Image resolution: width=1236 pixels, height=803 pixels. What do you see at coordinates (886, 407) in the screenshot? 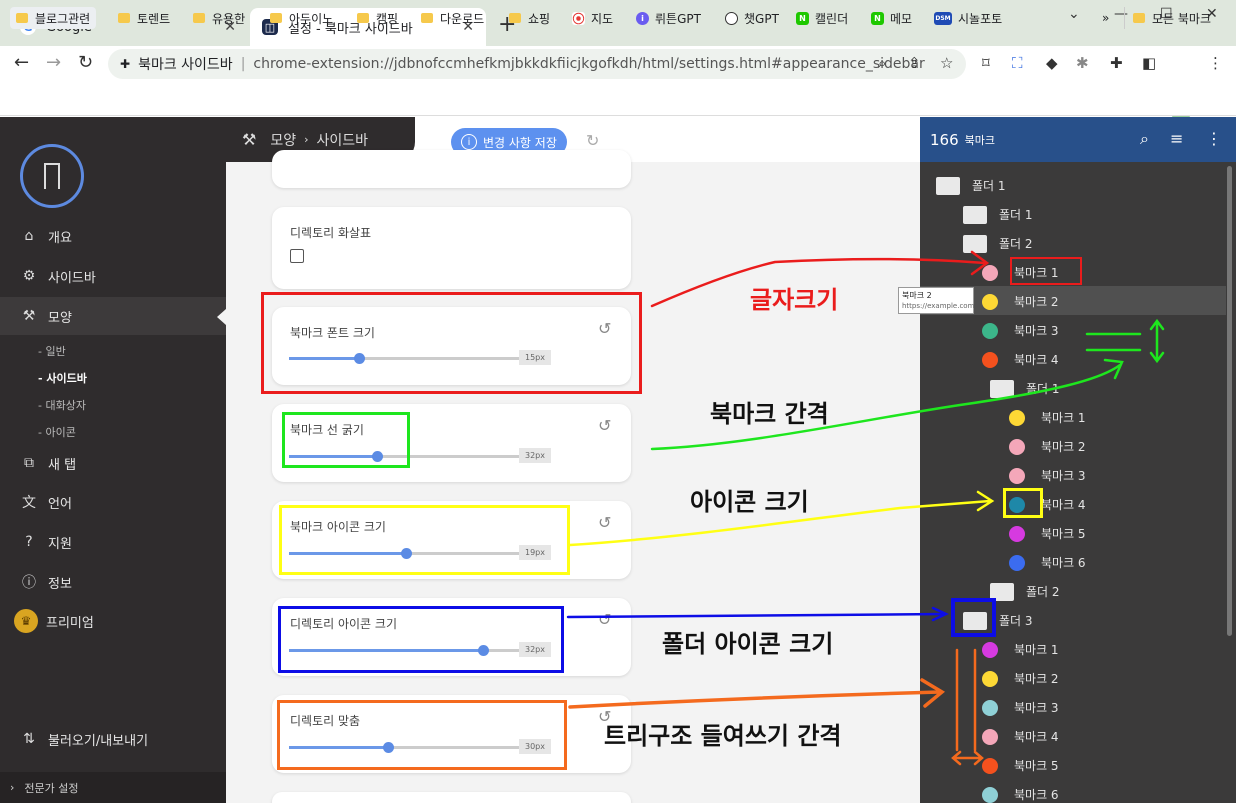
I see `arrow-green` at bounding box center [886, 407].